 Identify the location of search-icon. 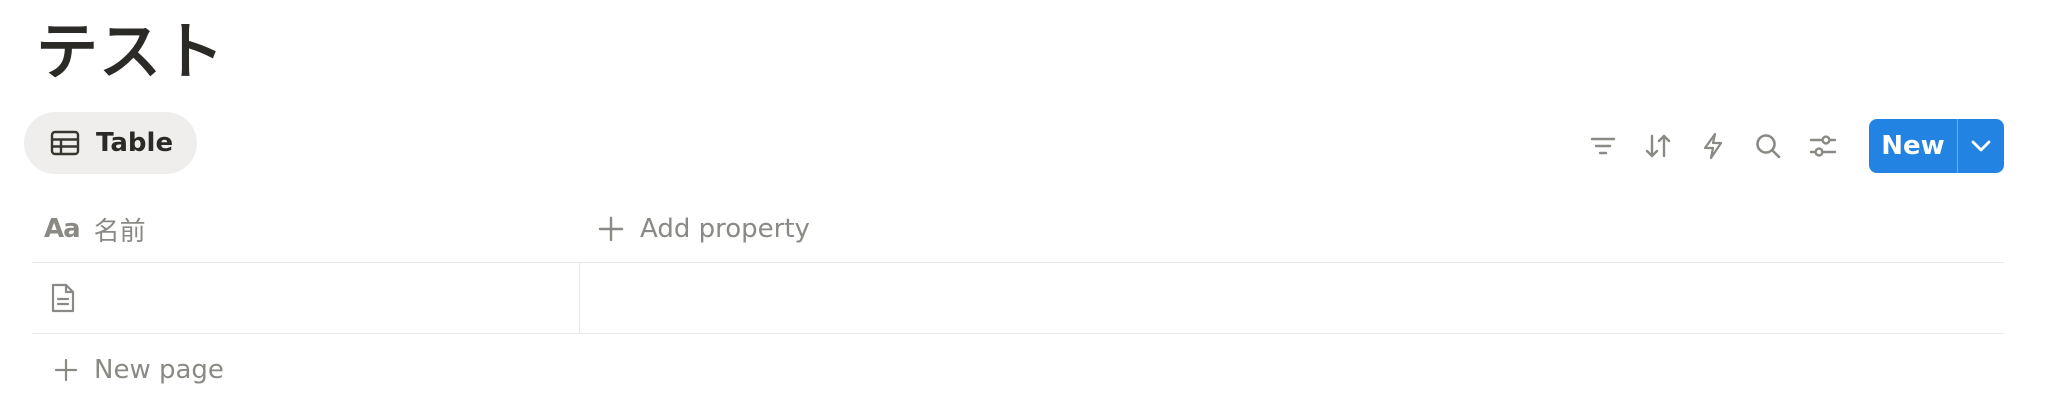
(1768, 146).